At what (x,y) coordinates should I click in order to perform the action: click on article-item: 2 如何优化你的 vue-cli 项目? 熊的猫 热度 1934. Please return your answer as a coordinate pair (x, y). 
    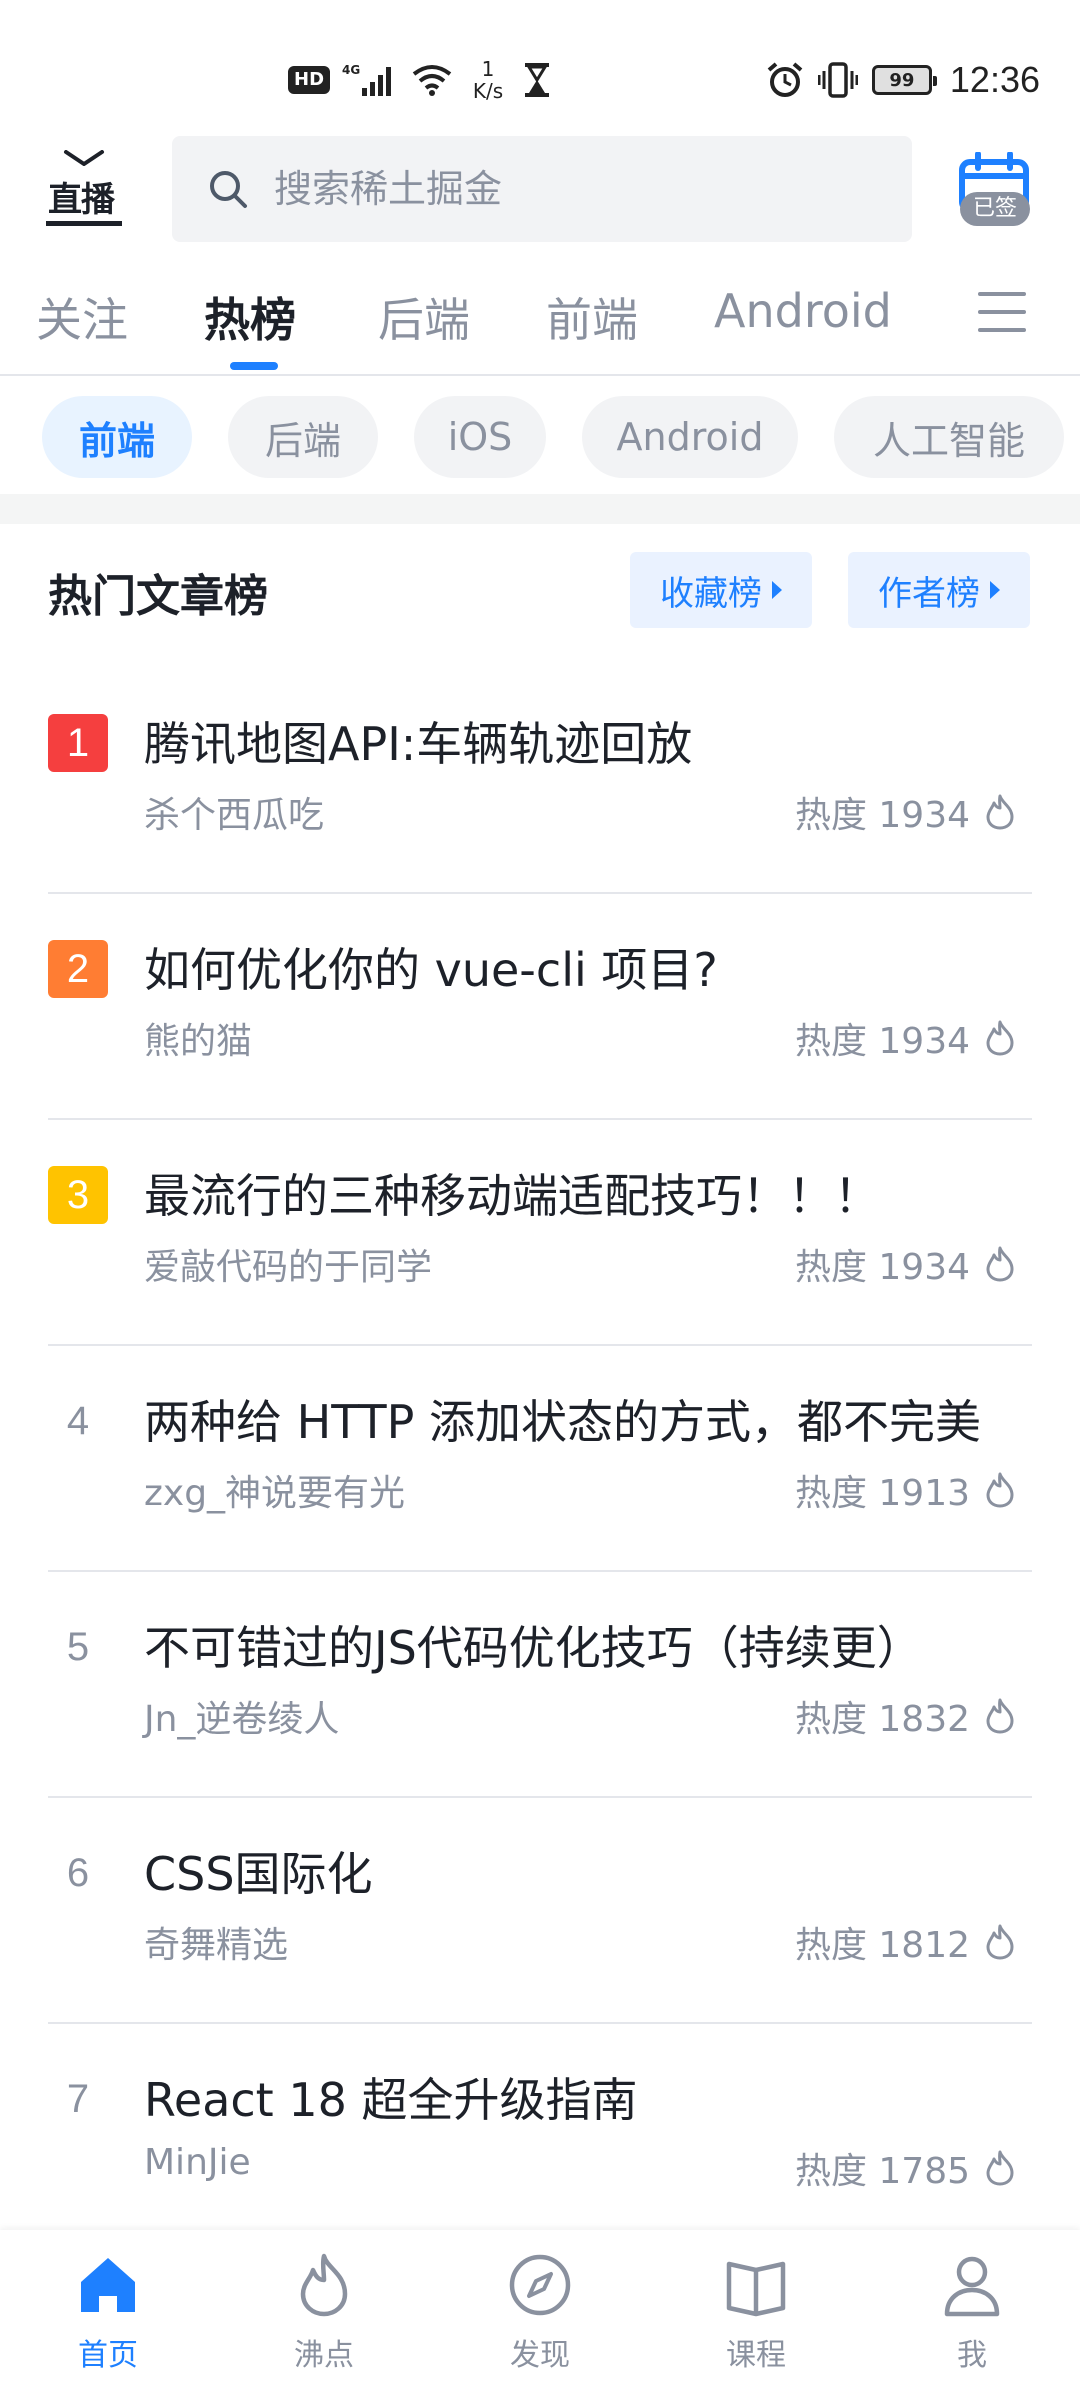
    Looking at the image, I should click on (540, 1007).